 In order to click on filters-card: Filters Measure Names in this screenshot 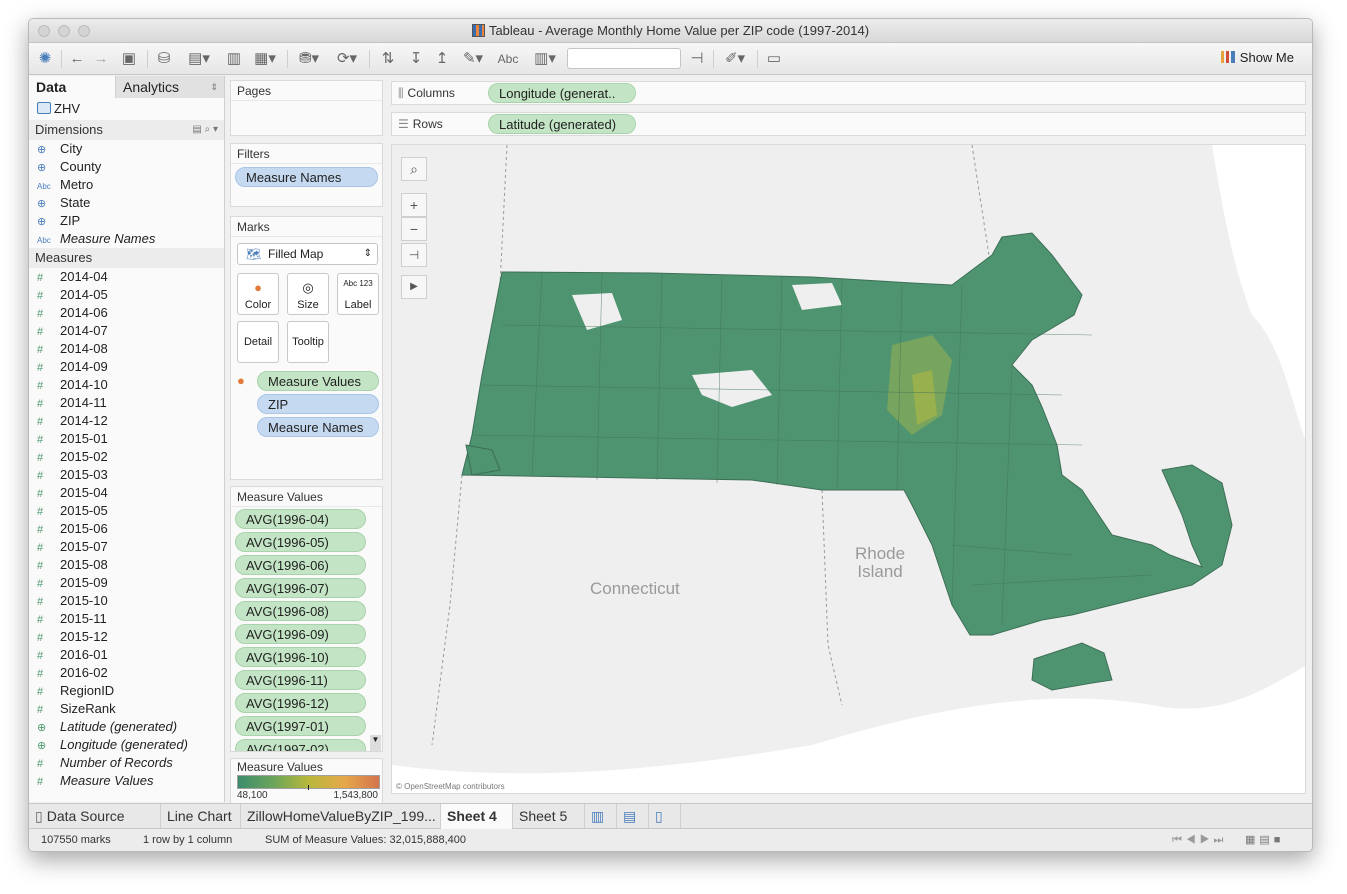, I will do `click(306, 175)`.